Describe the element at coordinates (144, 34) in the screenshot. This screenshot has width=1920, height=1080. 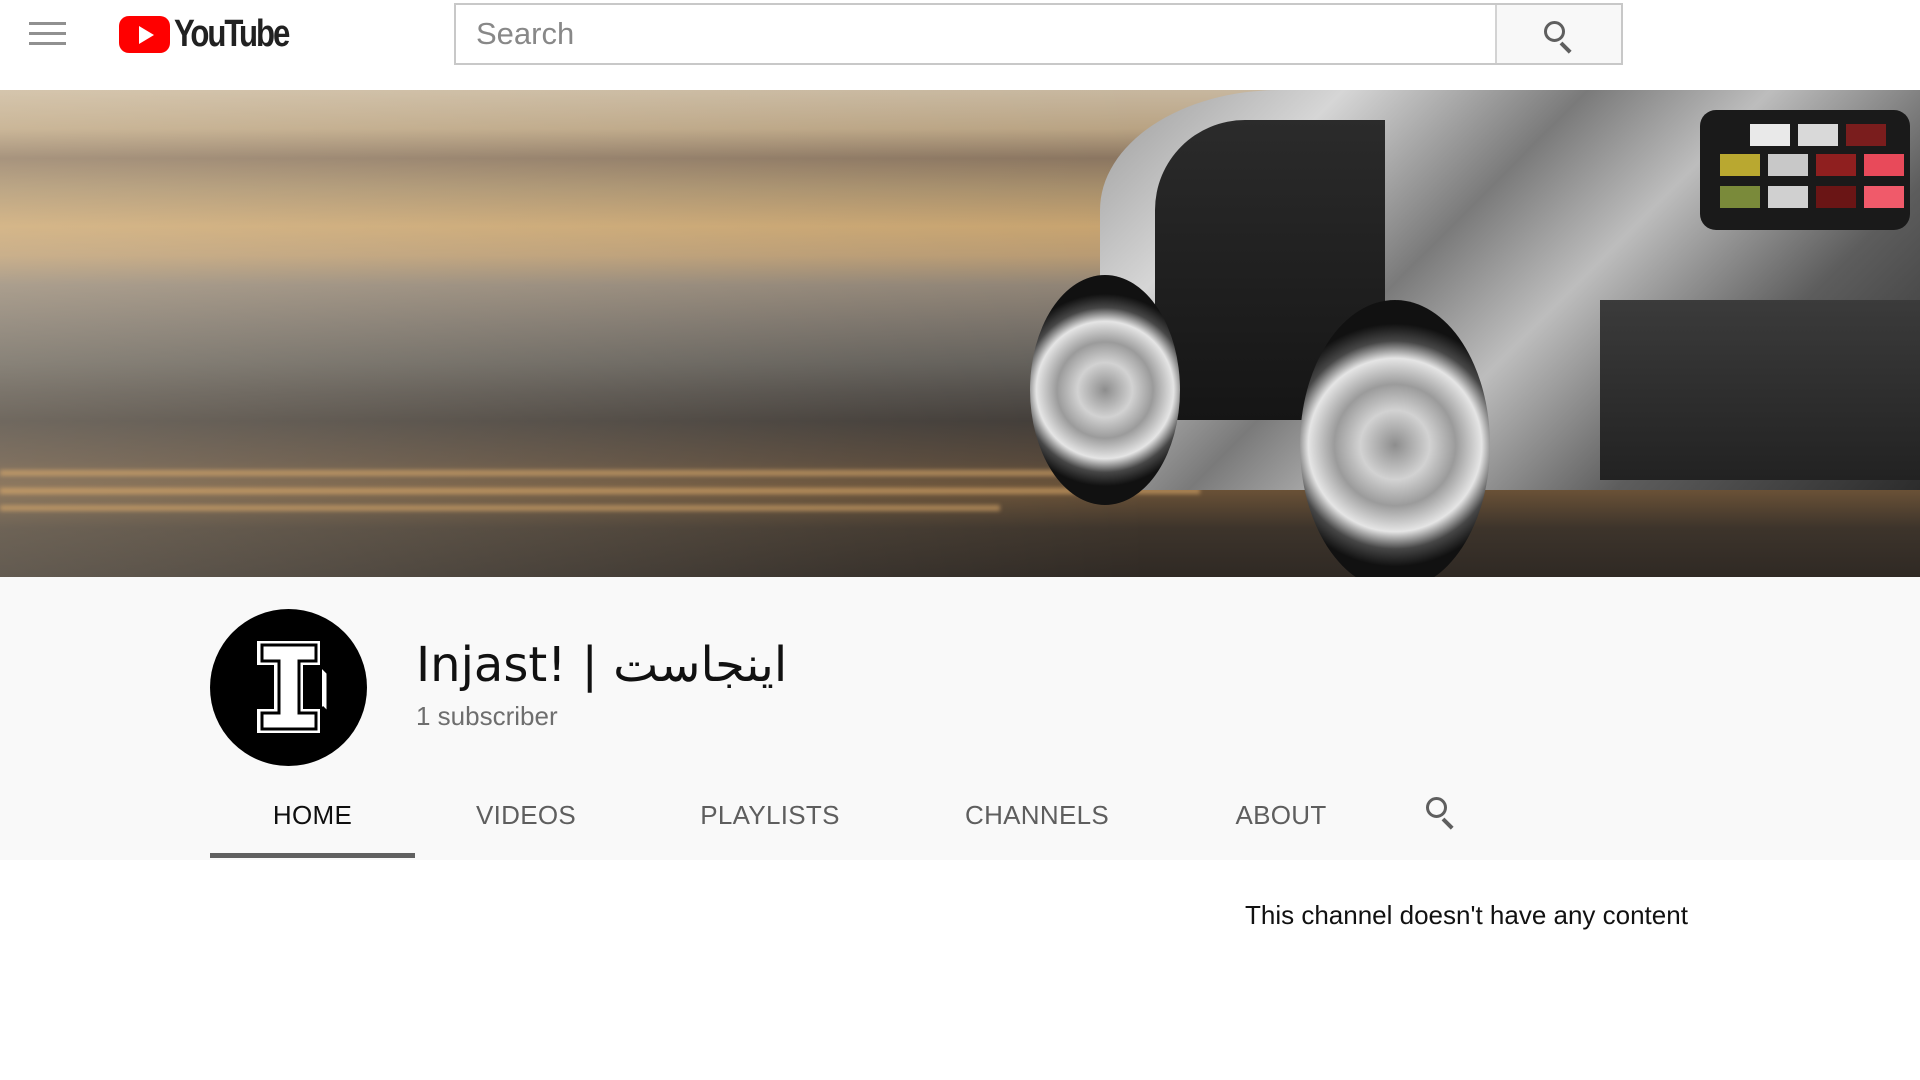
I see `youtube-logo-icon` at that location.